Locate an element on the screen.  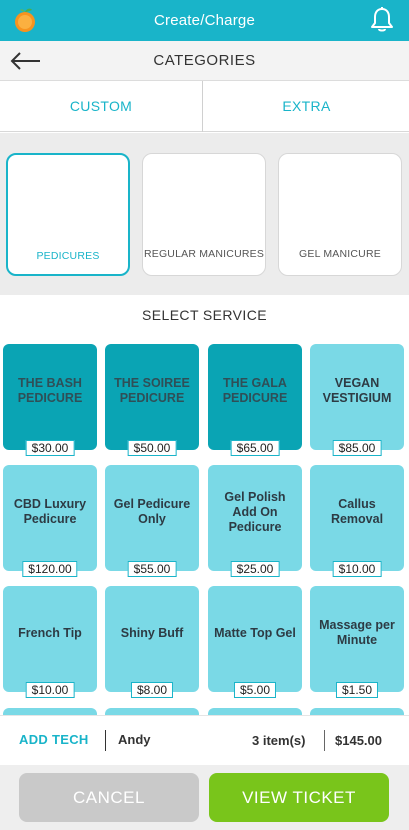
service-price: $85.00 is located at coordinates (357, 448).